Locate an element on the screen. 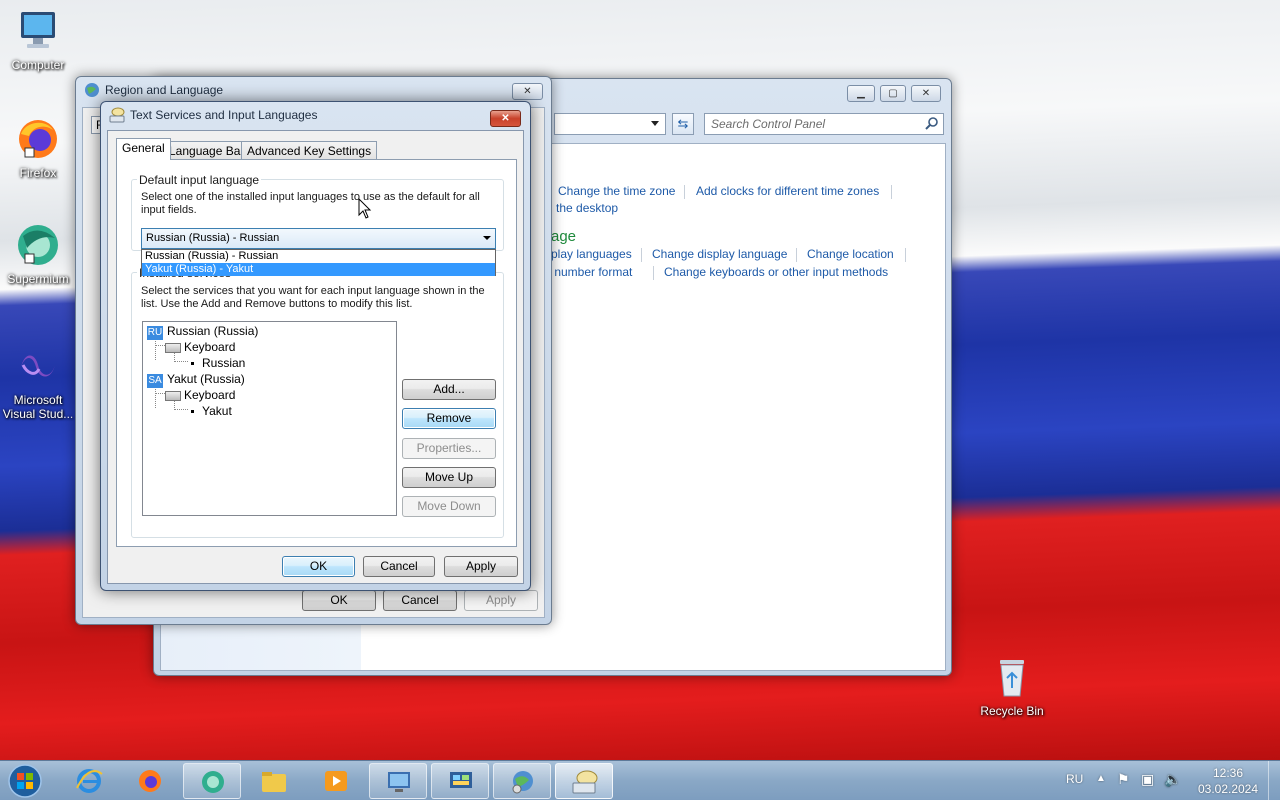  media-player-icon is located at coordinates (336, 781).